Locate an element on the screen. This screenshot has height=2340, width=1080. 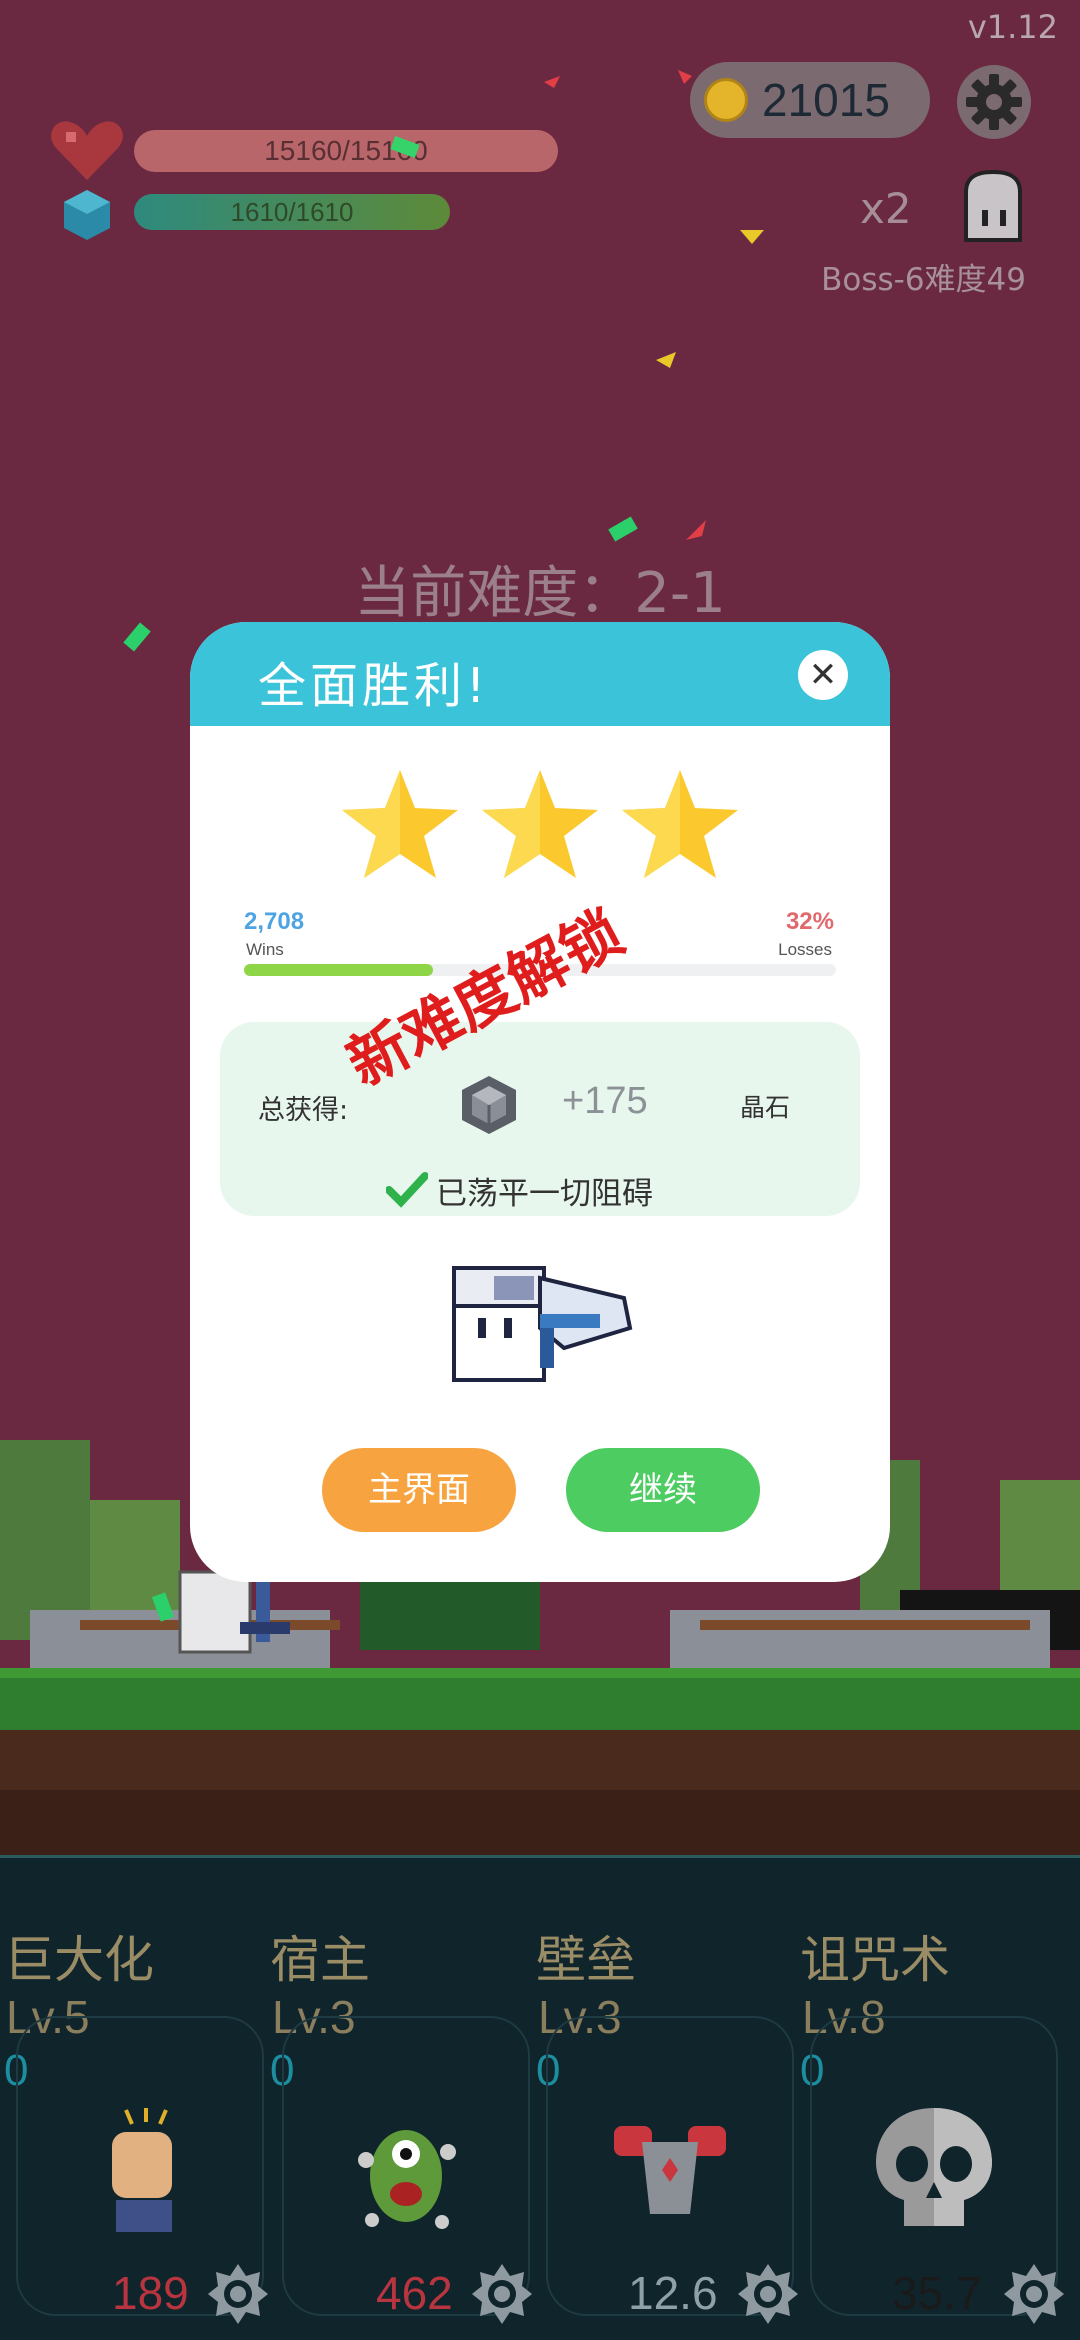
reward-value: +175 is located at coordinates (605, 1101).